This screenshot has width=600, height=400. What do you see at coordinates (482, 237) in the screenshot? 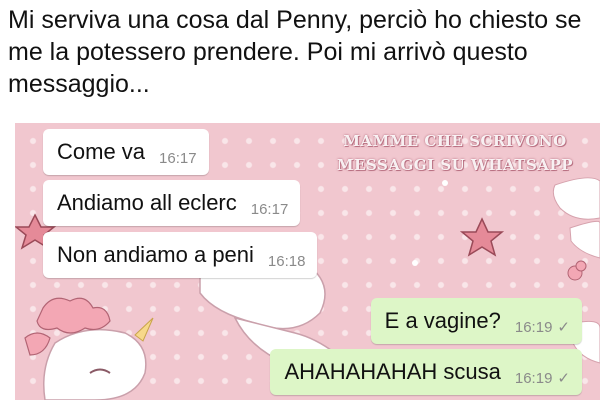
I see `star-icon` at bounding box center [482, 237].